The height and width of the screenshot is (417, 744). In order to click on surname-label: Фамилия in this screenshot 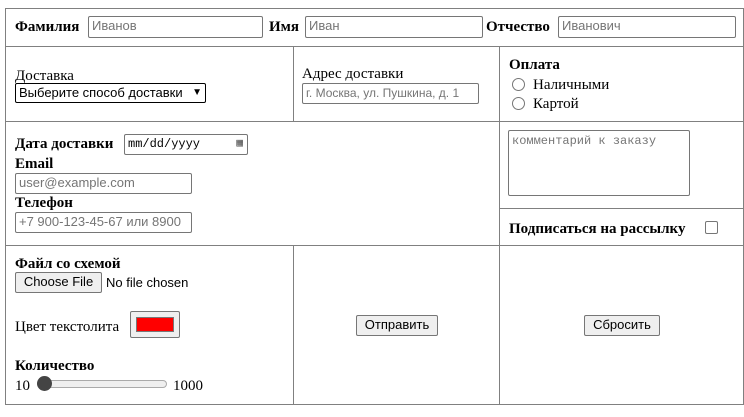, I will do `click(47, 27)`.